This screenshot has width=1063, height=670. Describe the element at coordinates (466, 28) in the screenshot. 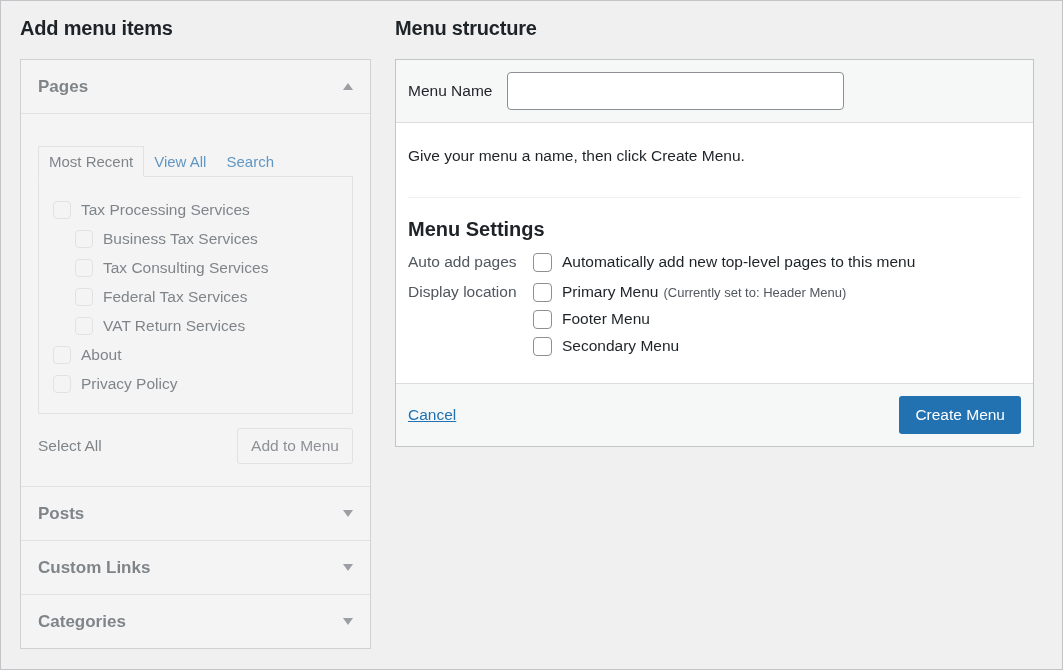

I see `section-heading: Menu structure` at that location.